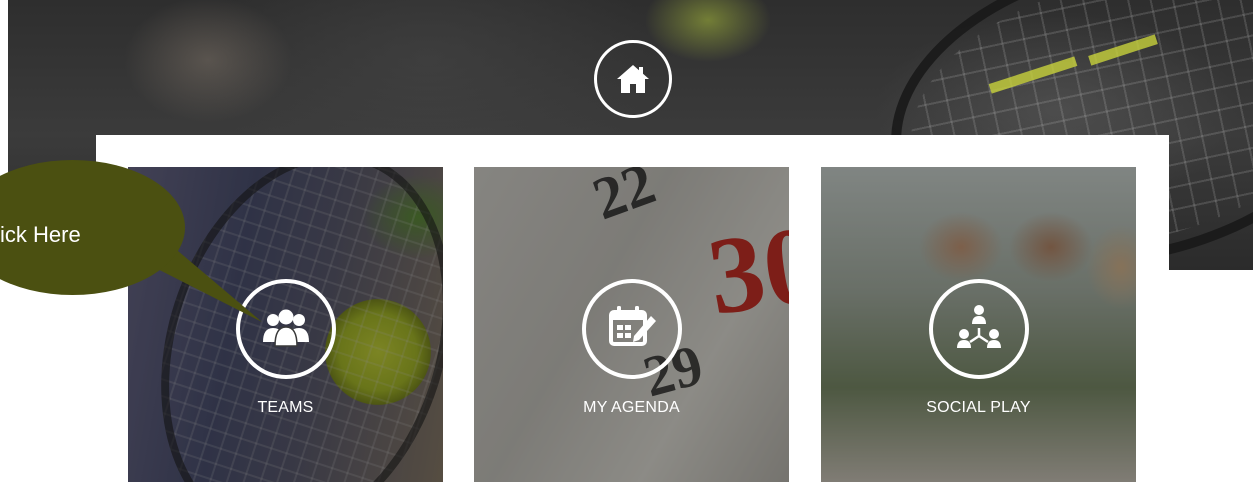 This screenshot has width=1253, height=489. Describe the element at coordinates (285, 407) in the screenshot. I see `tile-label: TEAMS` at that location.